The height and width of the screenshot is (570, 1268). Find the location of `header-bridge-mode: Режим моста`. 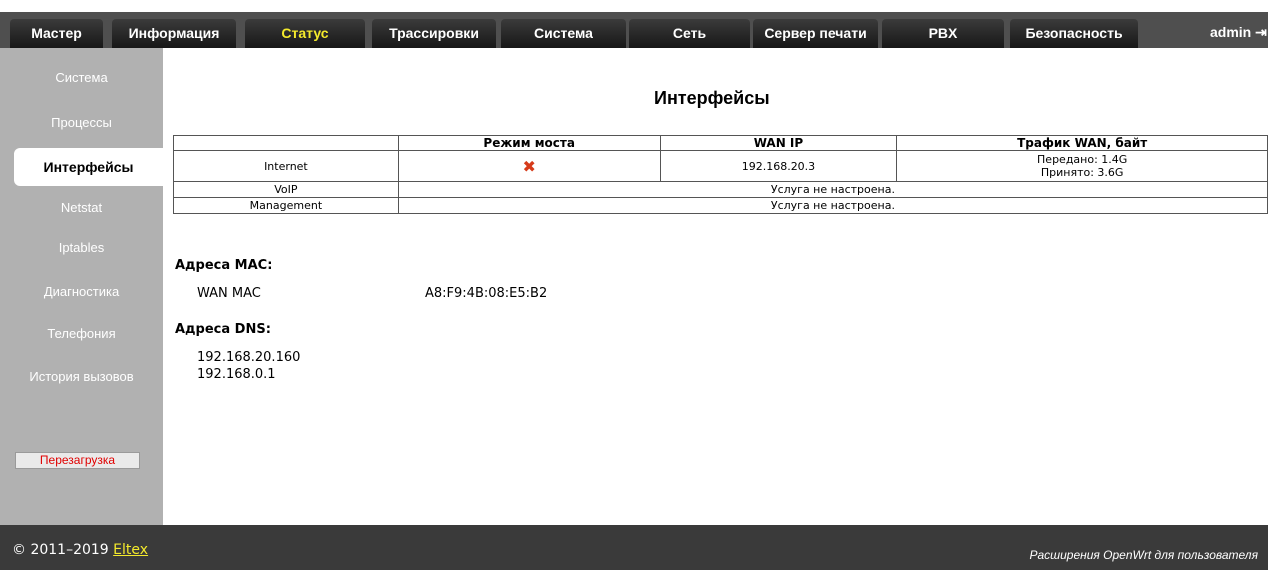

header-bridge-mode: Режим моста is located at coordinates (529, 143).